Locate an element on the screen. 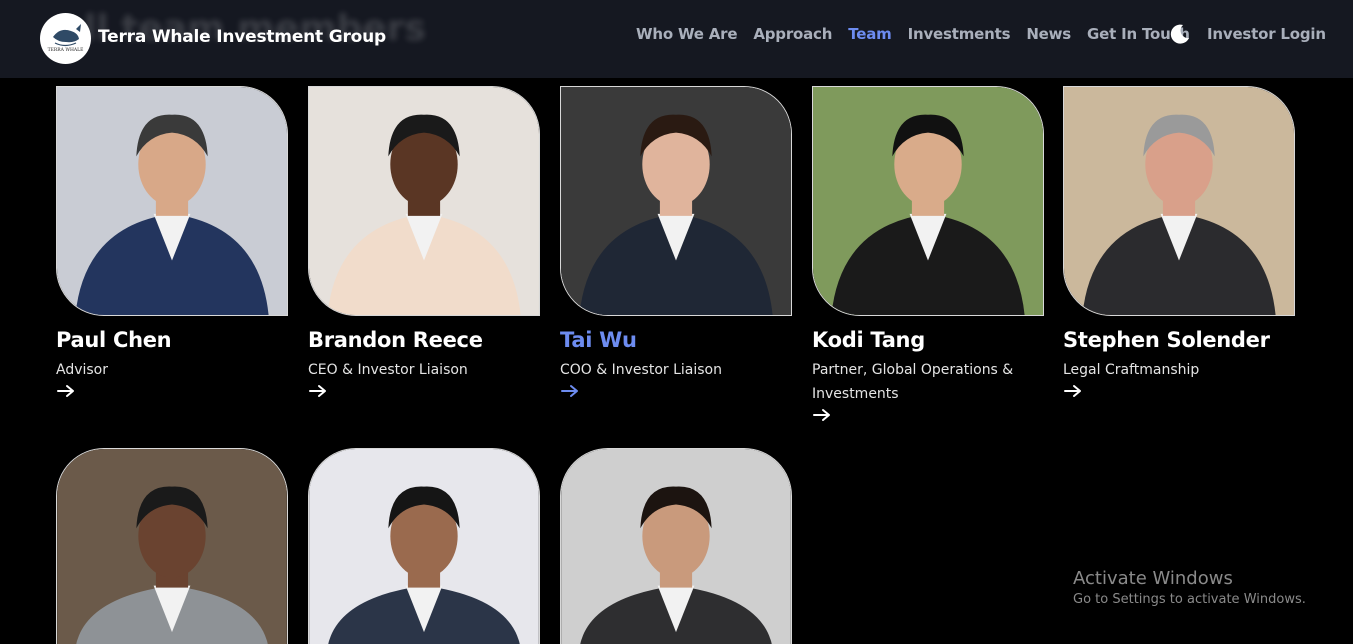 The width and height of the screenshot is (1353, 644). member-name: Stephen Solender is located at coordinates (1179, 340).